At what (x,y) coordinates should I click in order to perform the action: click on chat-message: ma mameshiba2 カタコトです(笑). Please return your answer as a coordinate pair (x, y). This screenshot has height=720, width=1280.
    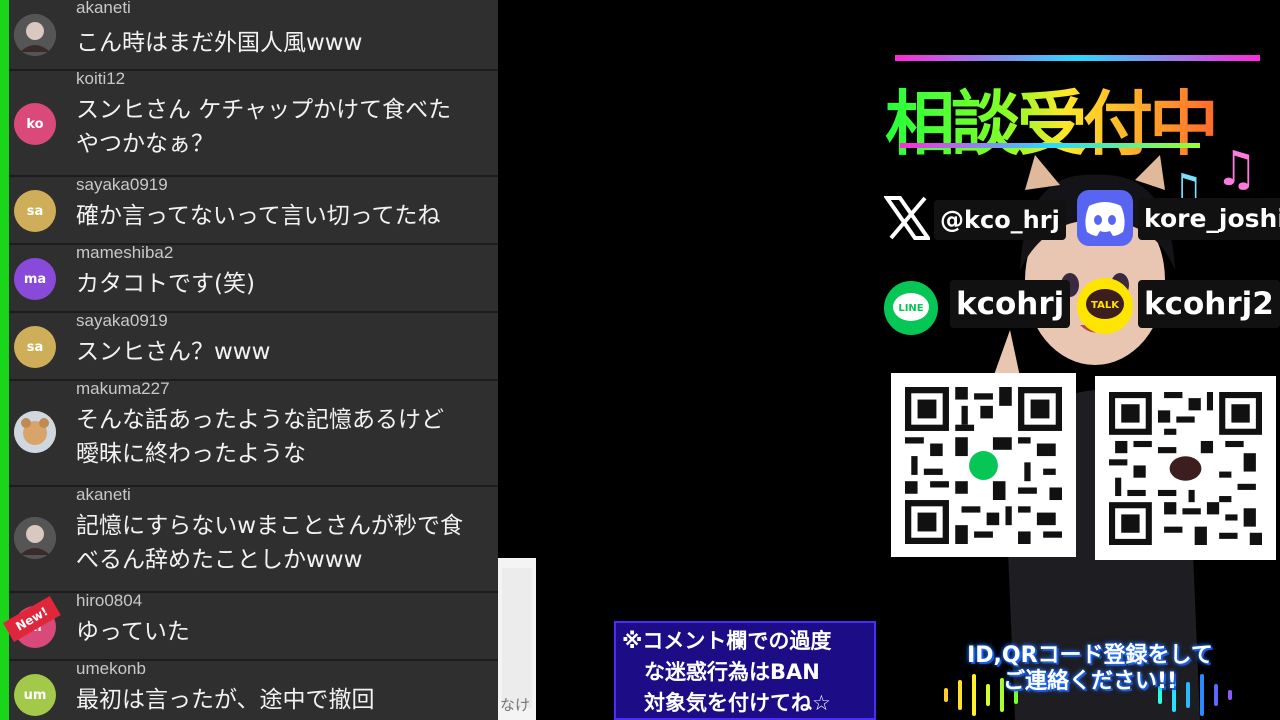
    Looking at the image, I should click on (253, 278).